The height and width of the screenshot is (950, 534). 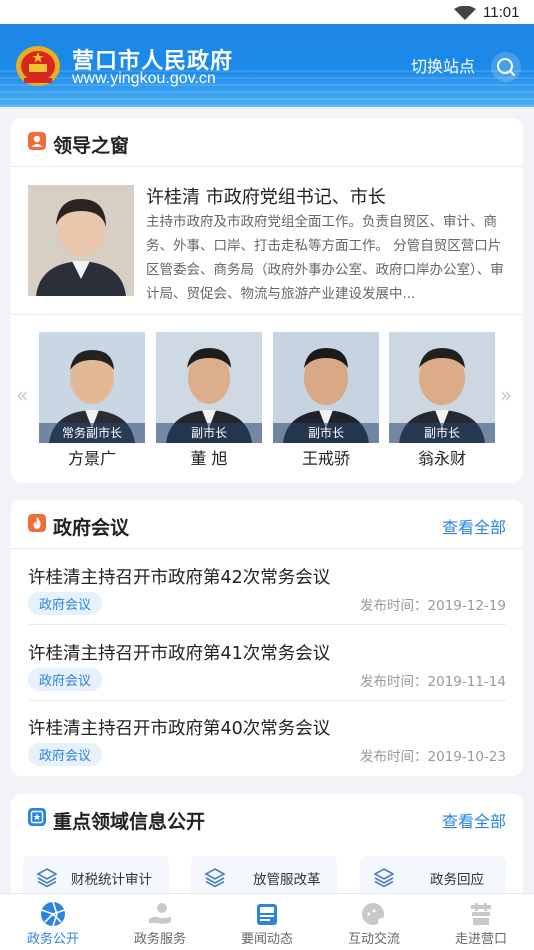 What do you see at coordinates (267, 914) in the screenshot?
I see `newspaper-icon` at bounding box center [267, 914].